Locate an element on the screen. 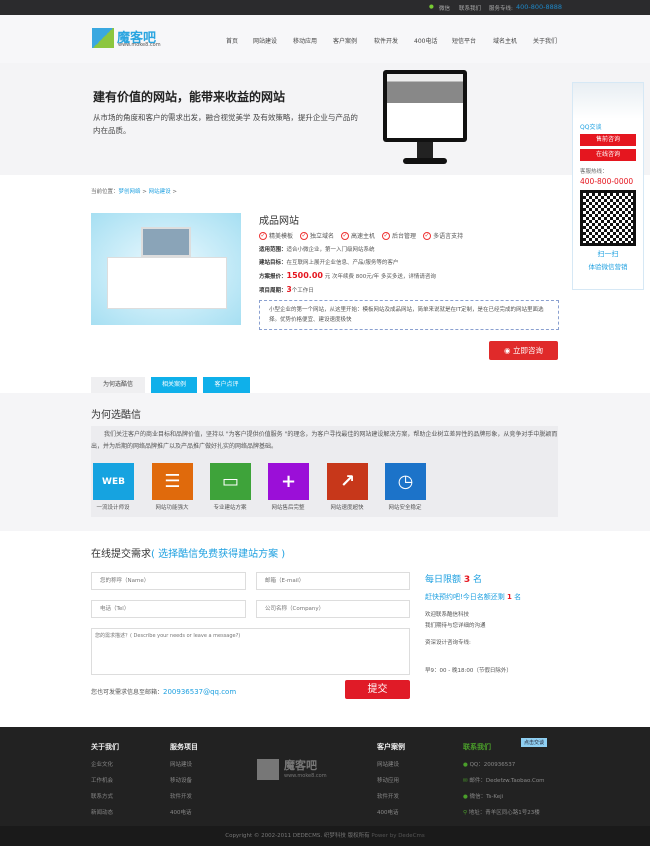  feature-tile-label: 网站售后完整 is located at coordinates (288, 508).